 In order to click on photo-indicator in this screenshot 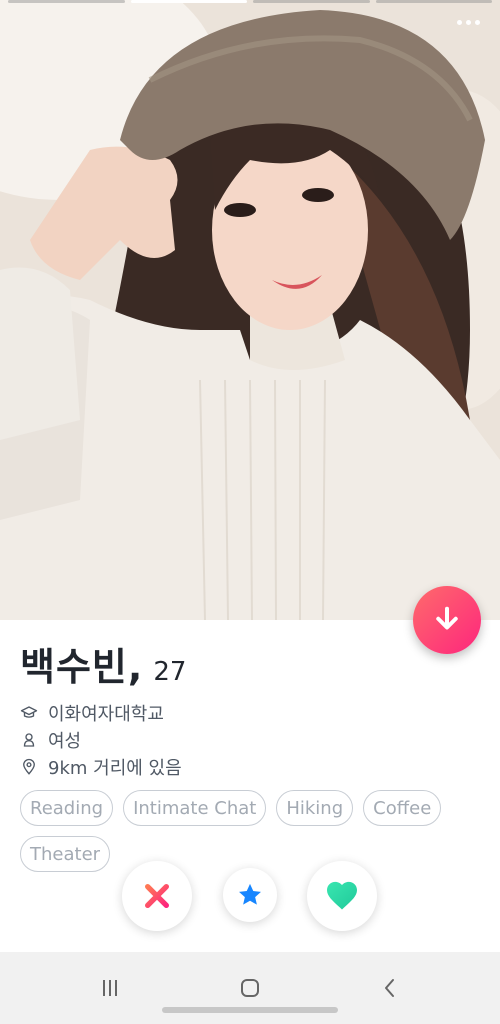, I will do `click(250, 2)`.